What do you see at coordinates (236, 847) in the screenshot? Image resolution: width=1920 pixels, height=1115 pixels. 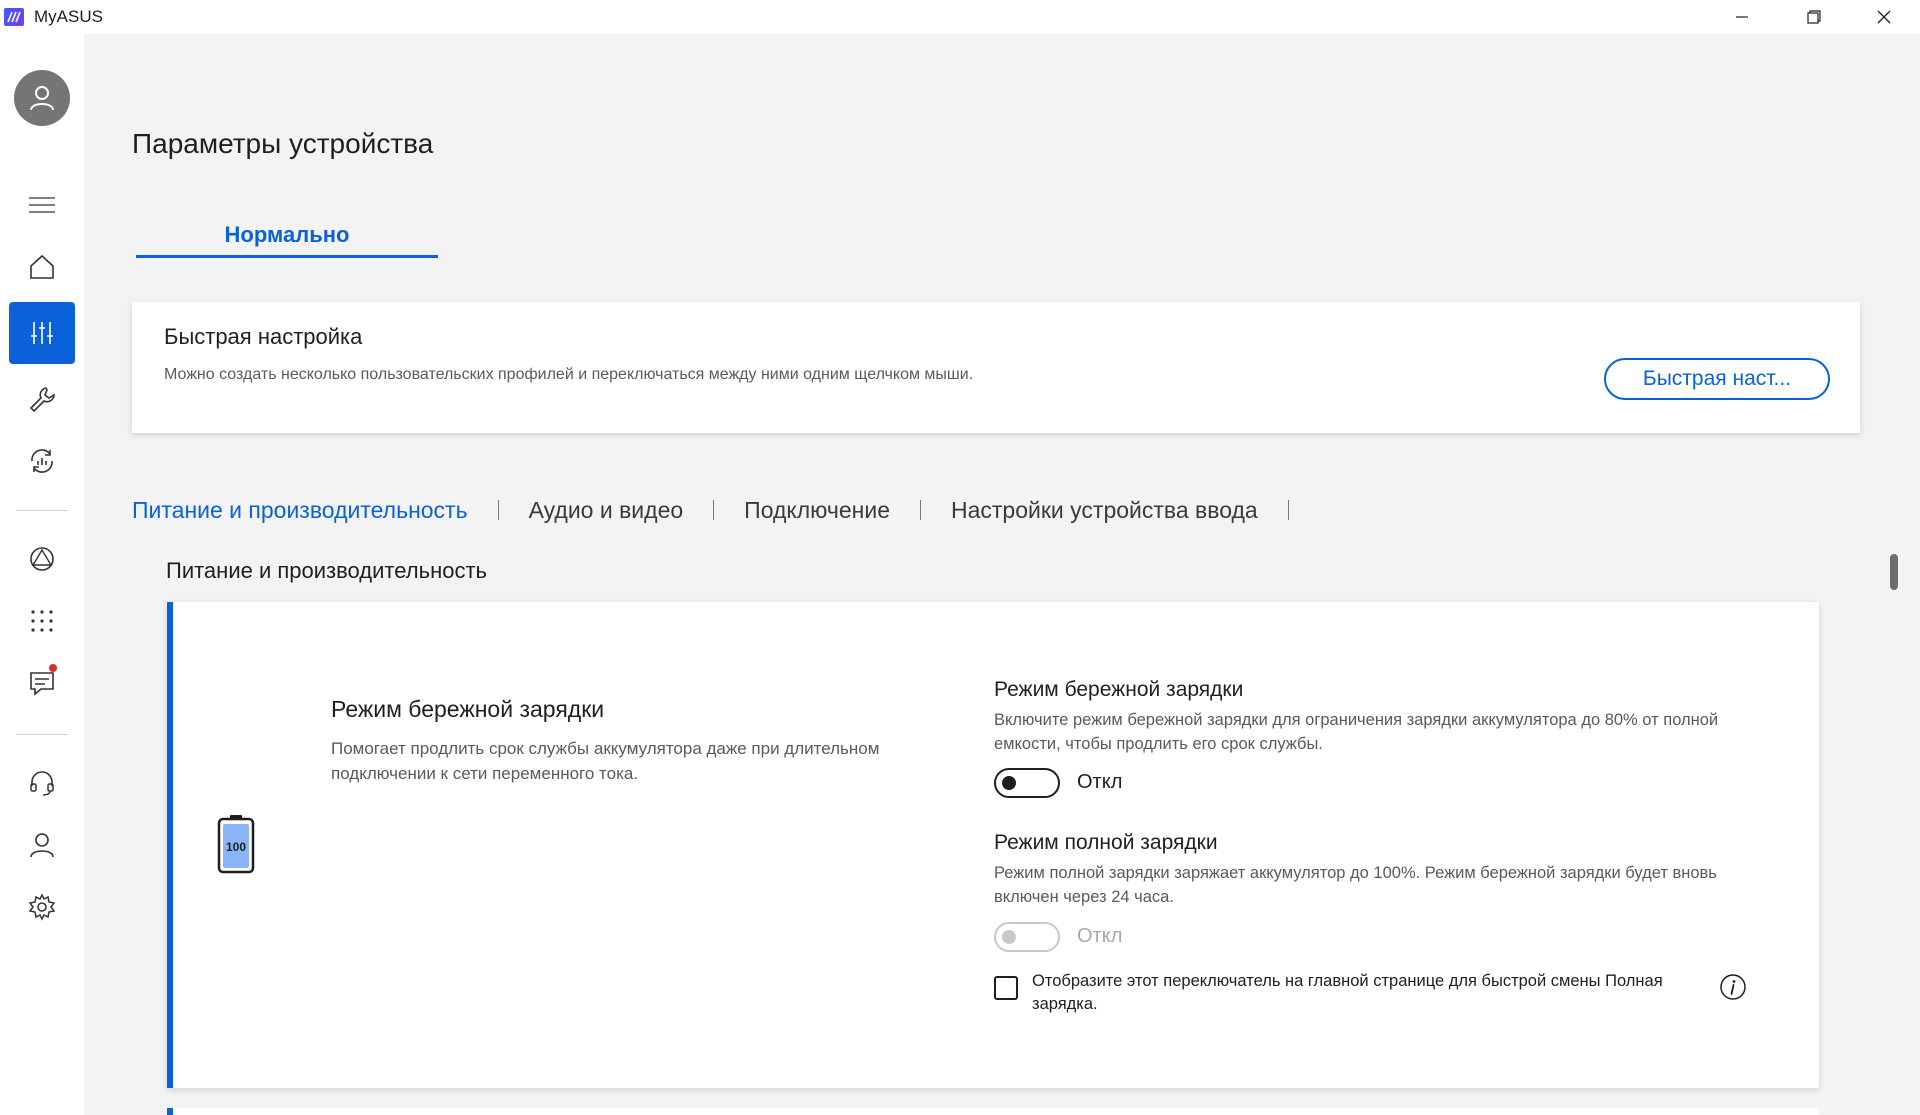 I see `battery-level-text: 100` at bounding box center [236, 847].